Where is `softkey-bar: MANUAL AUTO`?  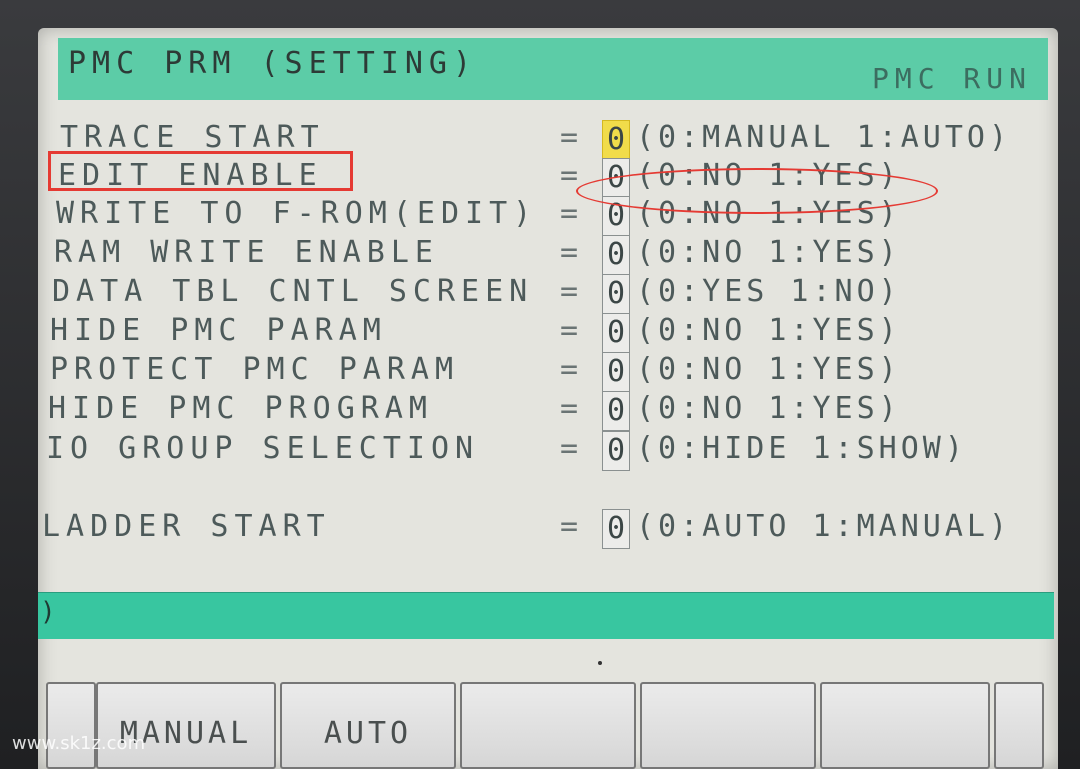 softkey-bar: MANUAL AUTO is located at coordinates (548, 725).